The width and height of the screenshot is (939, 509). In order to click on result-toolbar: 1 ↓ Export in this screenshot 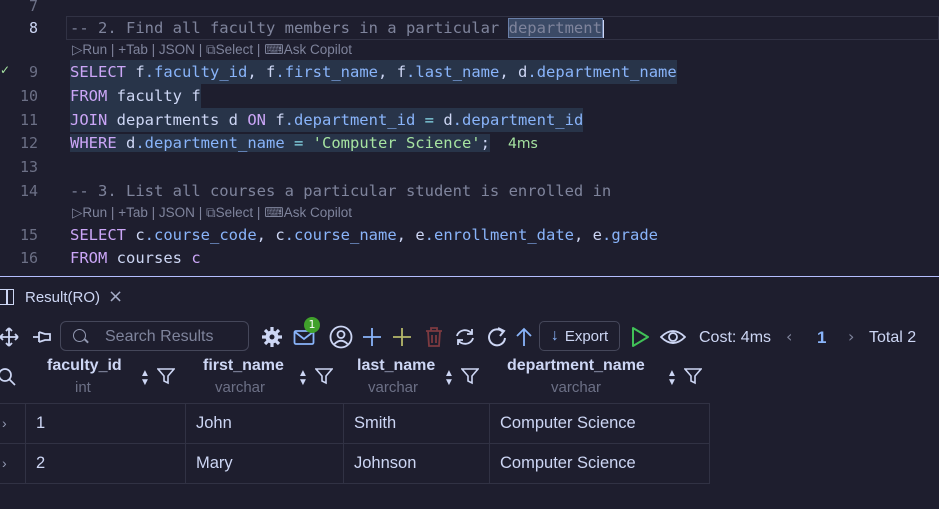, I will do `click(469, 336)`.